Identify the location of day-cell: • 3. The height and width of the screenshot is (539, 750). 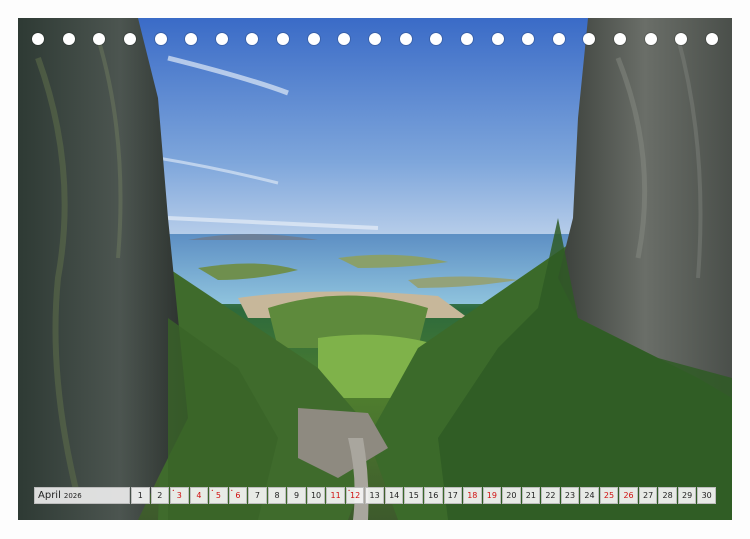
(179, 495).